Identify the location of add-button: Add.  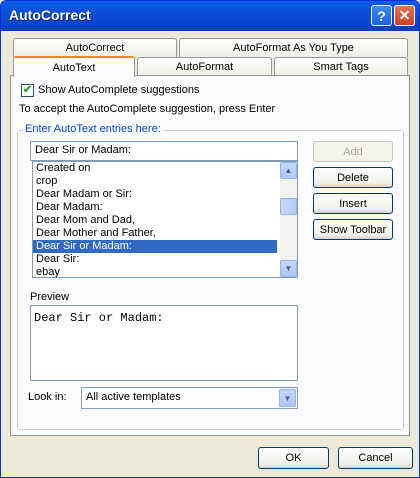
(353, 151).